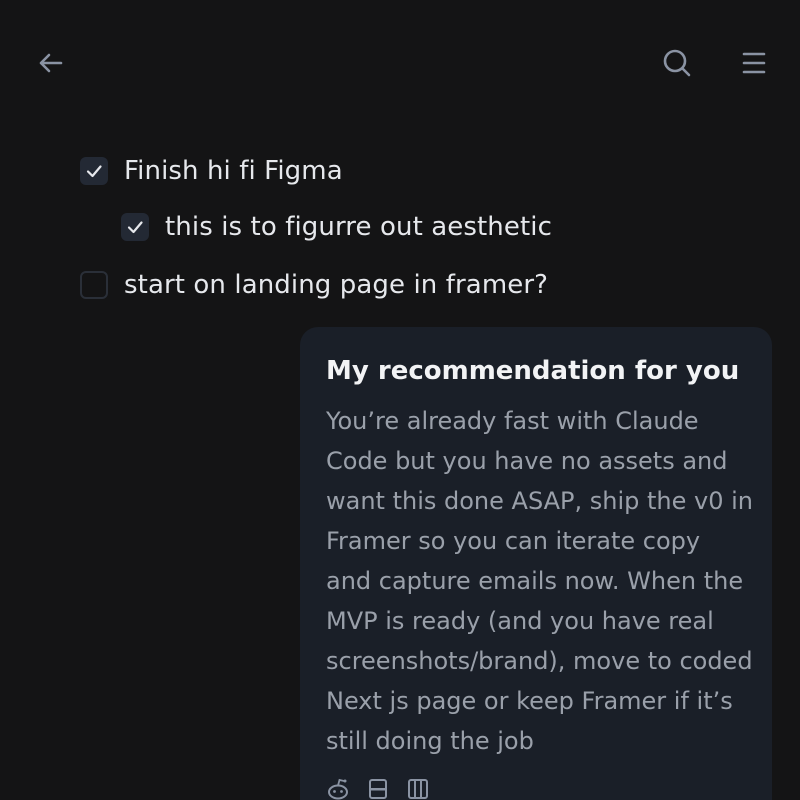 This screenshot has width=800, height=800. What do you see at coordinates (338, 788) in the screenshot?
I see `reddit-icon` at bounding box center [338, 788].